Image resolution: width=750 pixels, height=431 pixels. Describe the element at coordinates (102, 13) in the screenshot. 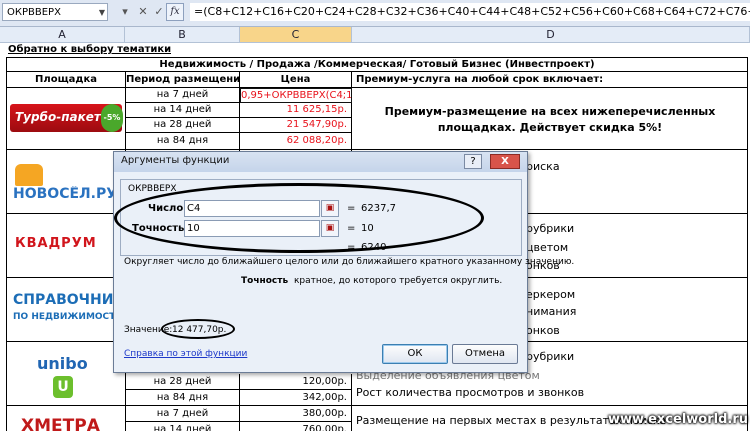

I see `chevron-down-icon: ▼` at that location.